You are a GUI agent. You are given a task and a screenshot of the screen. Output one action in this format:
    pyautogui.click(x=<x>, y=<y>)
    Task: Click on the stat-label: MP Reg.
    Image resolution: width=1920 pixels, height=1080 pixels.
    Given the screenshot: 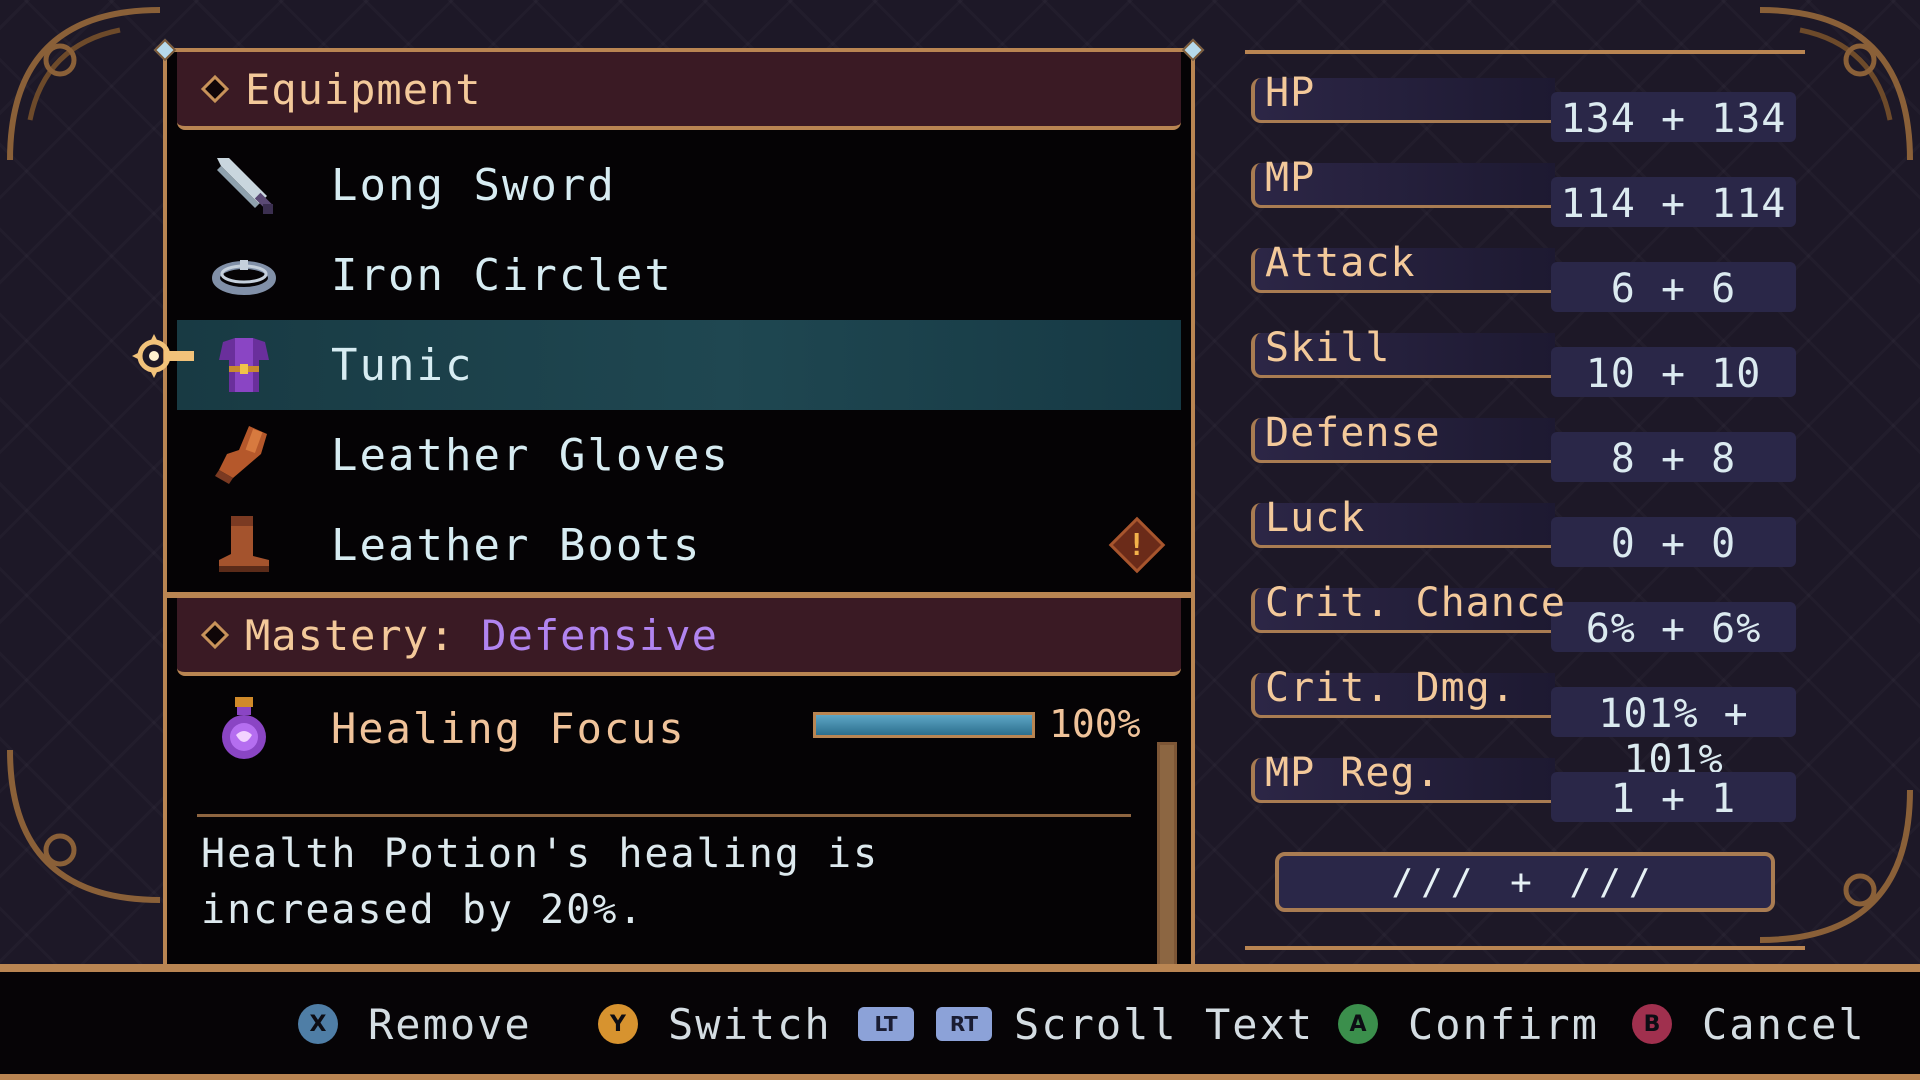 What is the action you would take?
    pyautogui.click(x=1353, y=773)
    